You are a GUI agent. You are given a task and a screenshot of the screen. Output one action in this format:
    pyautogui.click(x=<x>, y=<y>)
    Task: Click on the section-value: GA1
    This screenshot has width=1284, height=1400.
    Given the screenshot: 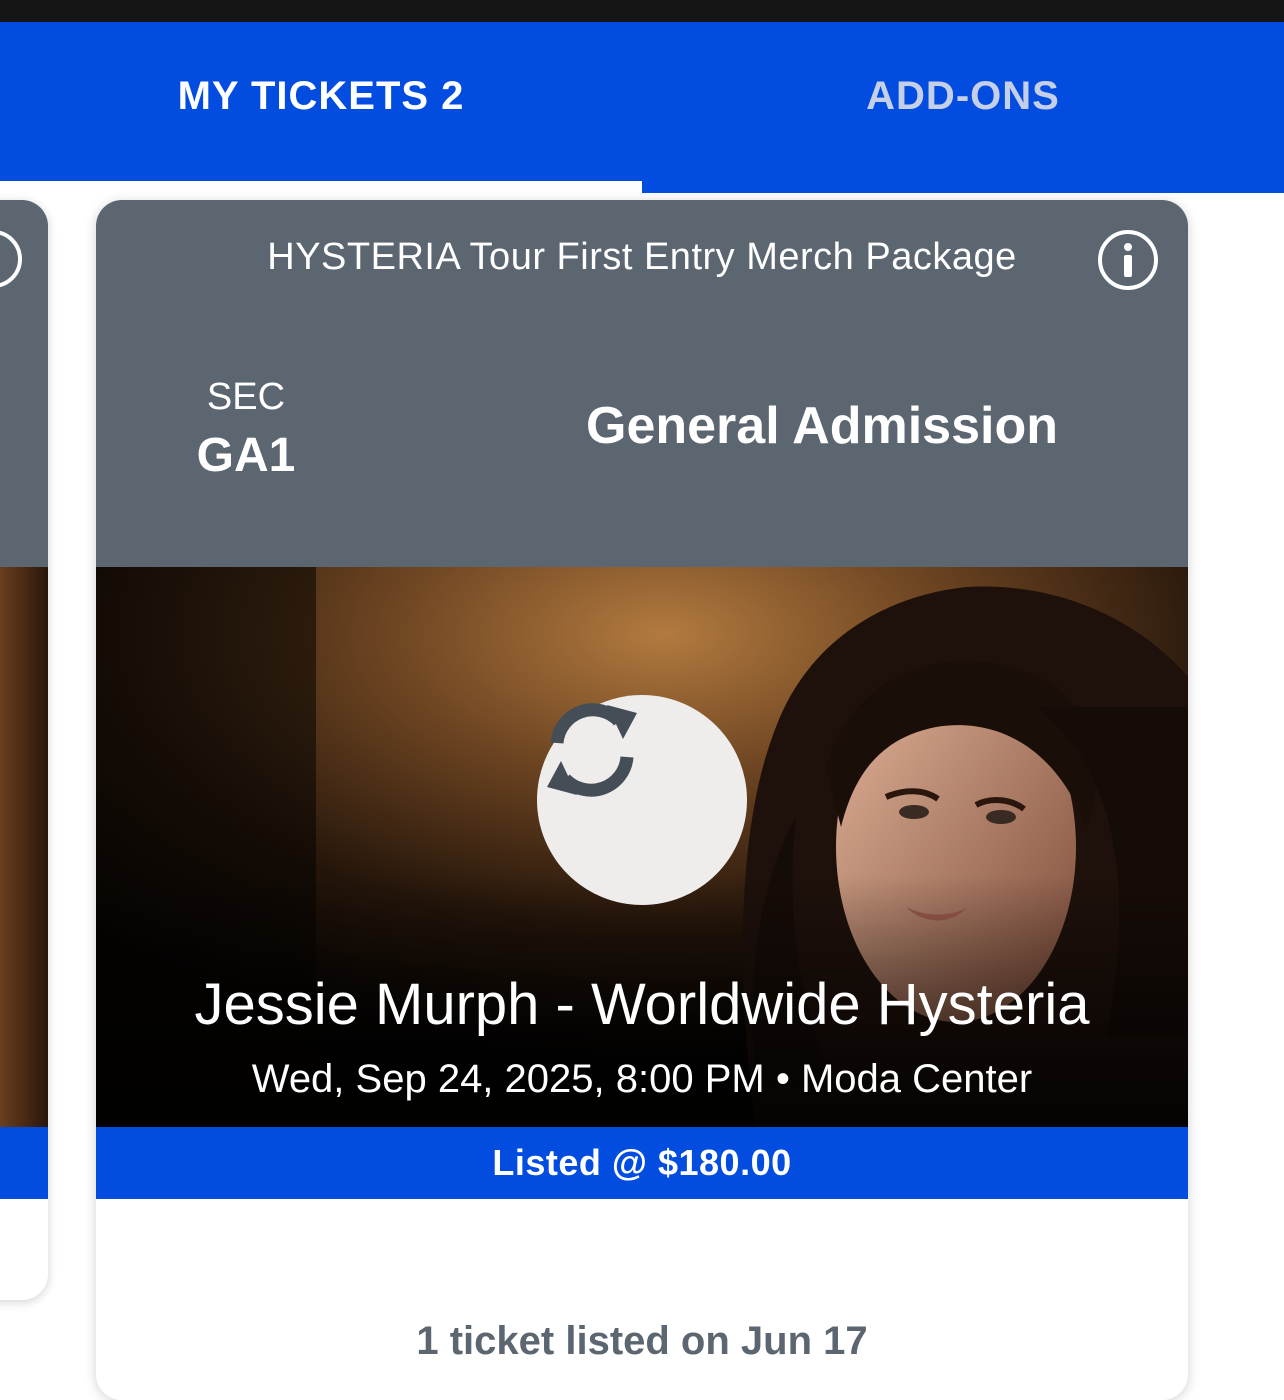 What is the action you would take?
    pyautogui.click(x=246, y=455)
    